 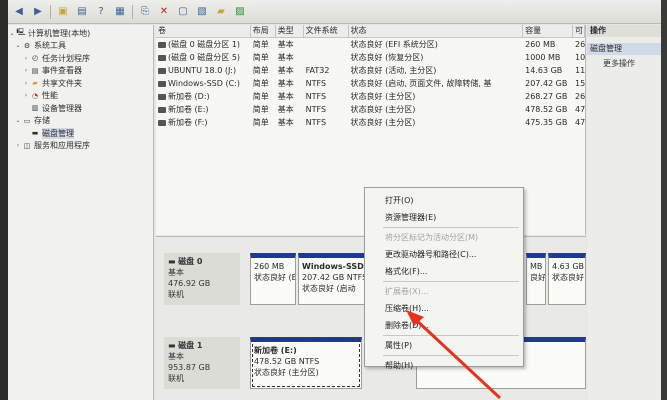 I want to click on cell-capacity: 1000 MB, so click(x=543, y=57).